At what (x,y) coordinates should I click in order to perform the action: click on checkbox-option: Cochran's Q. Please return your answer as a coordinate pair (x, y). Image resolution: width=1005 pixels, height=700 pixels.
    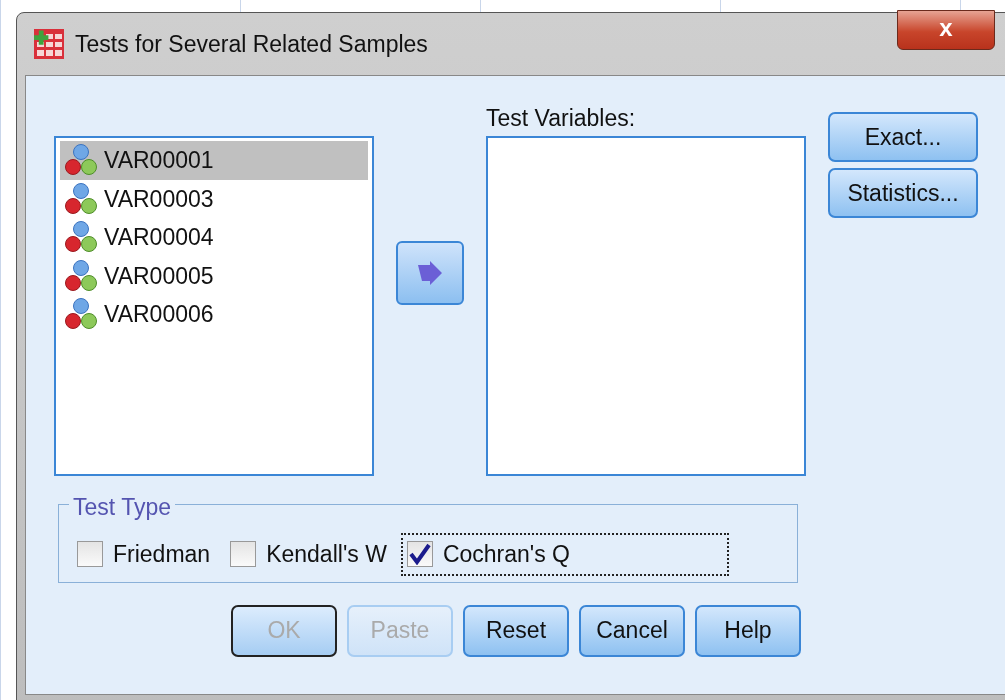
    Looking at the image, I should click on (564, 554).